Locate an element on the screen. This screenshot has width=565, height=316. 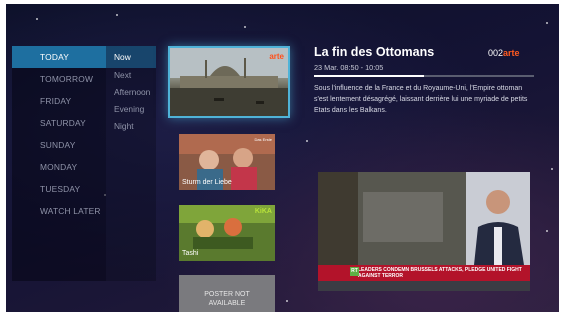
time-menu: Now Next Afternoon Evening Night is located at coordinates (131, 163).